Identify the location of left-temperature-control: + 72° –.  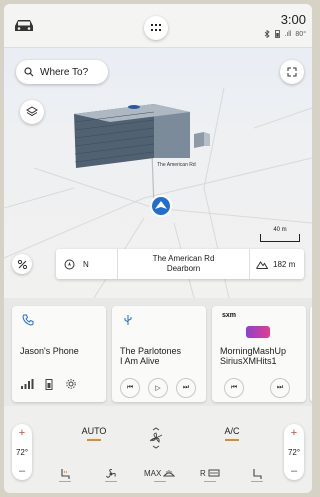
(22, 452).